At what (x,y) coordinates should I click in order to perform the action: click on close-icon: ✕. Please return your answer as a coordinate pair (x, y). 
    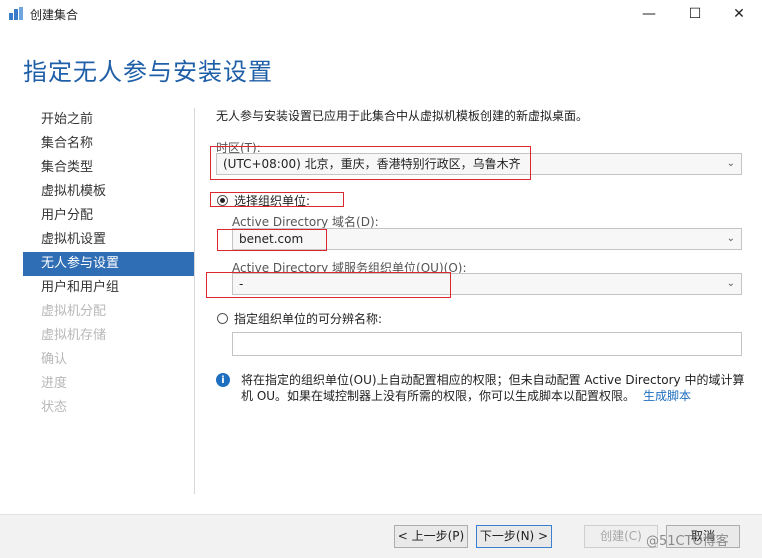
    Looking at the image, I should click on (739, 14).